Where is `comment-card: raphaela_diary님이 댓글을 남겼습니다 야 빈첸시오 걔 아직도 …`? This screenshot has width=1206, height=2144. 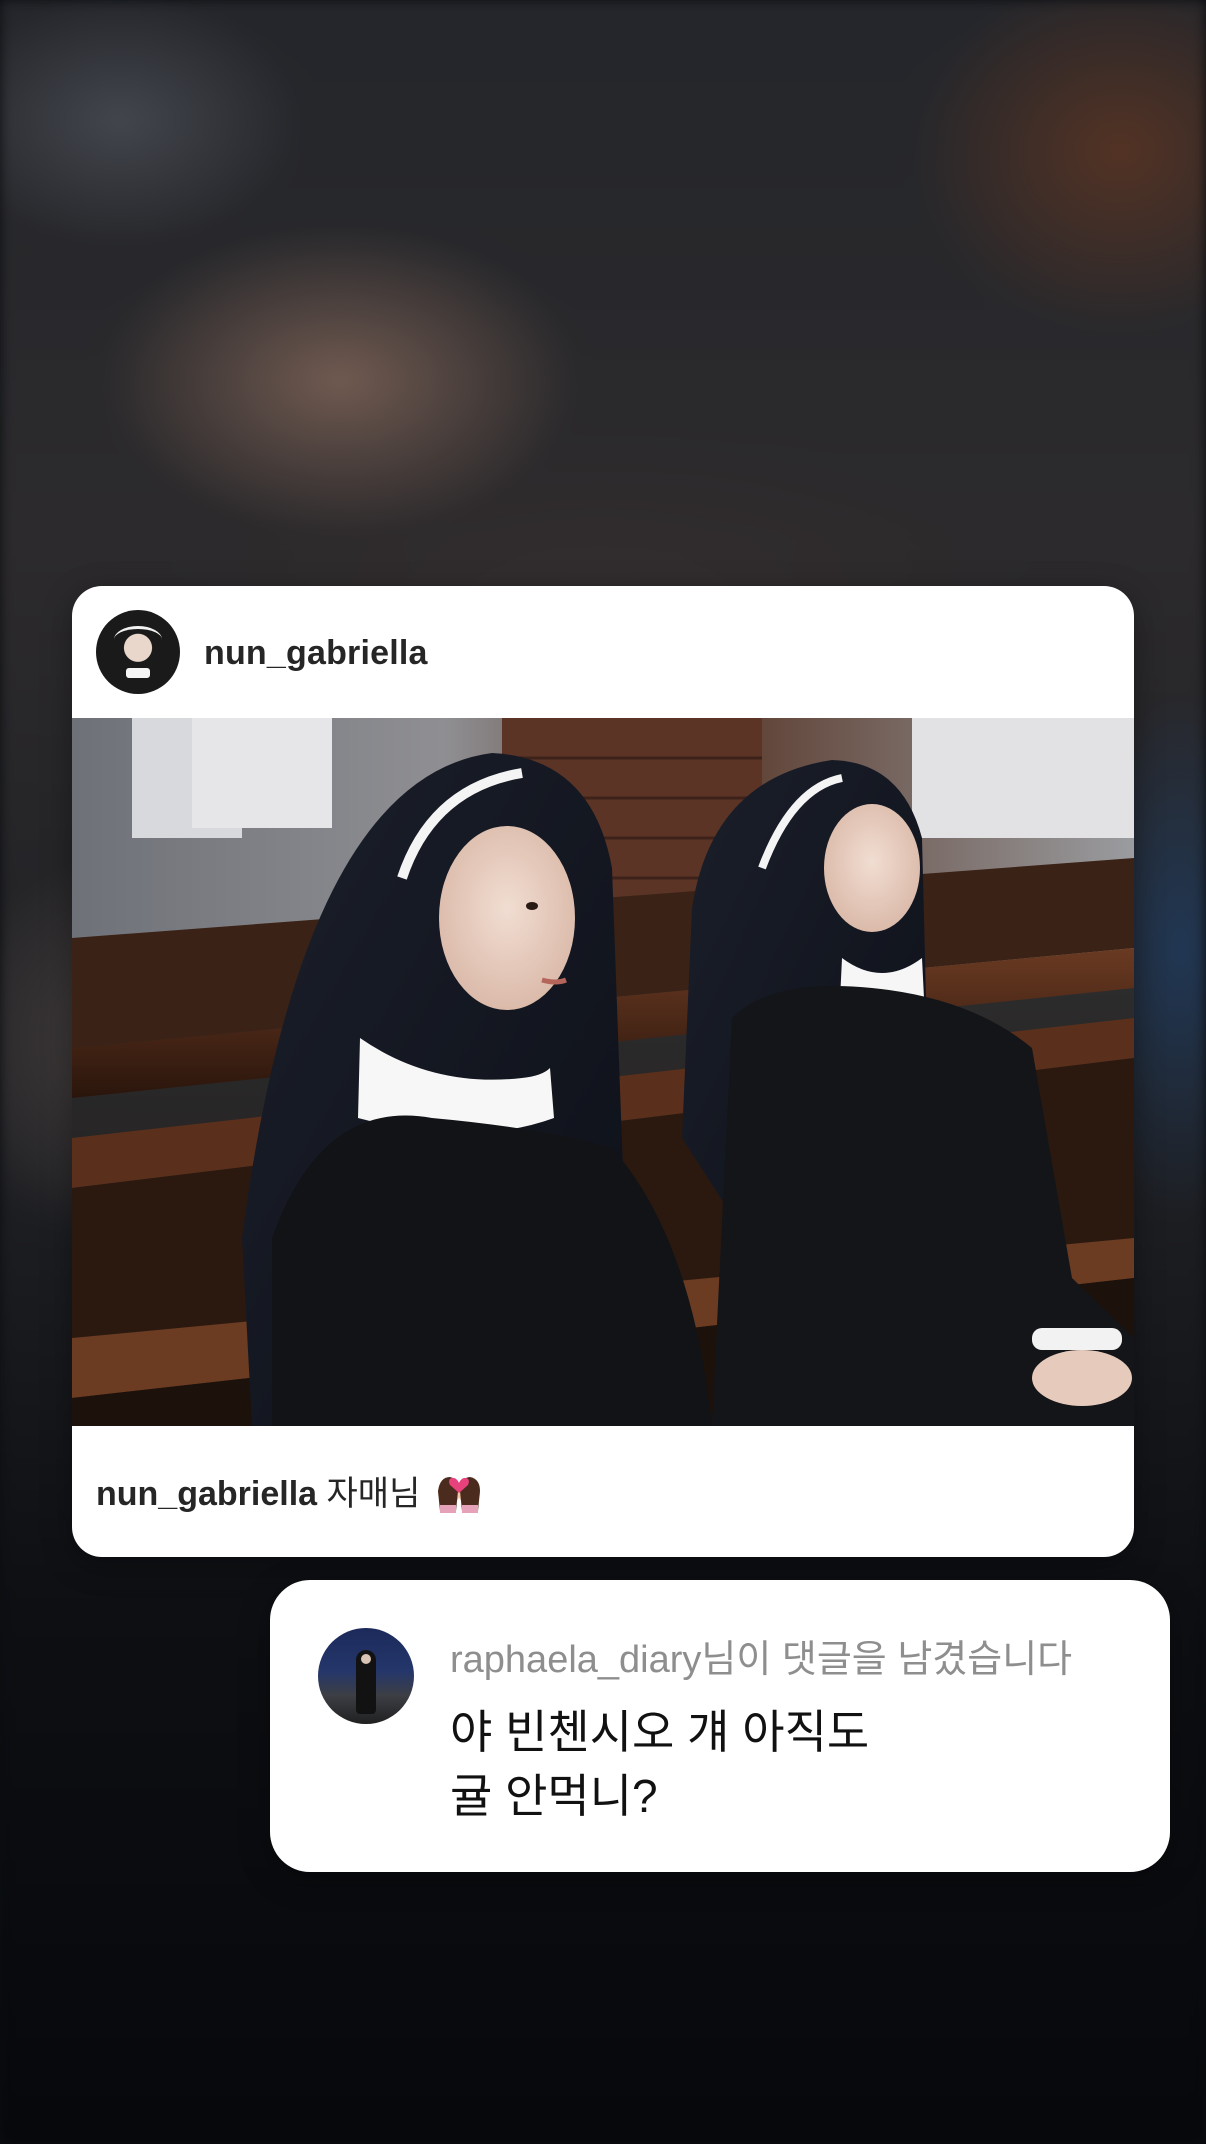
comment-card: raphaela_diary님이 댓글을 남겼습니다 야 빈첸시오 걔 아직도 … is located at coordinates (720, 1726).